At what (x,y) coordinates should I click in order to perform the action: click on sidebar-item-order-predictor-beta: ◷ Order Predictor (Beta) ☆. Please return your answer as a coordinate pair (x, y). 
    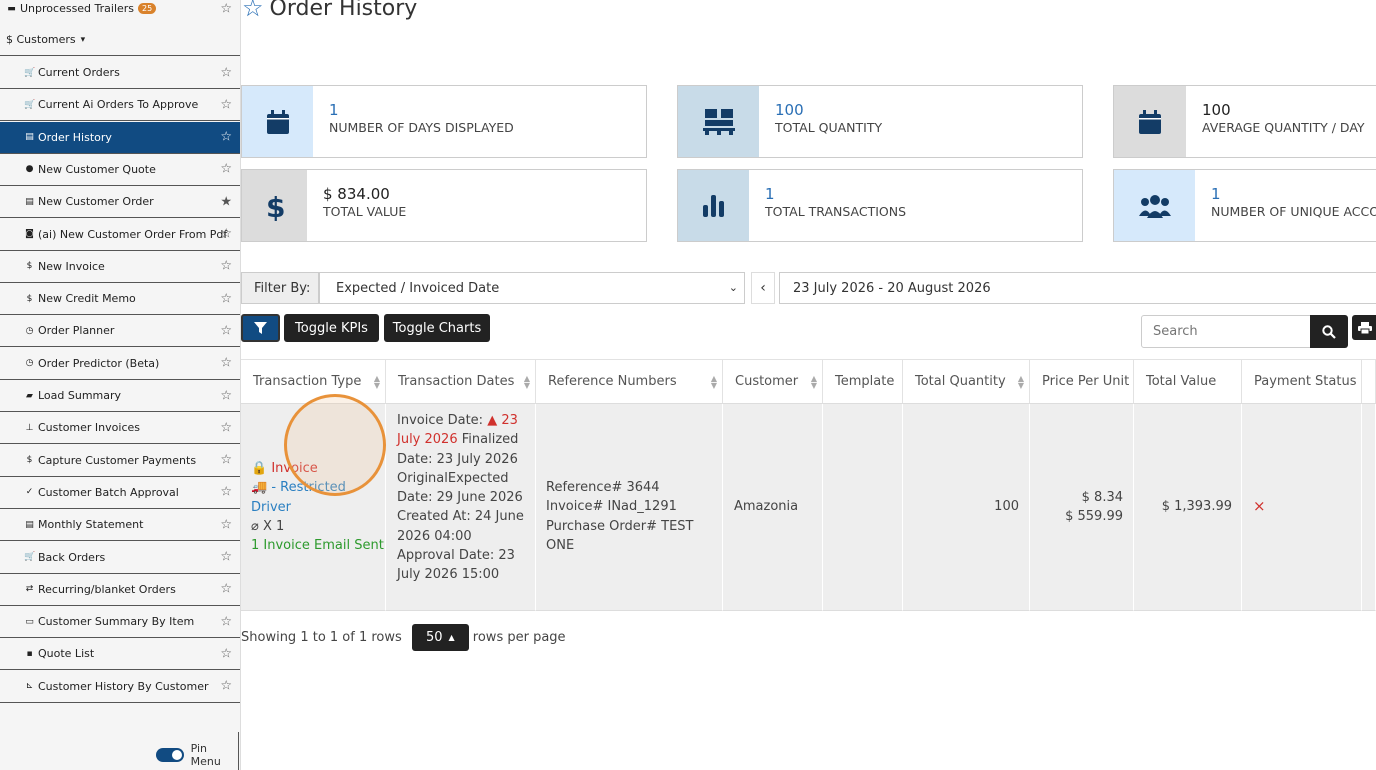
    Looking at the image, I should click on (120, 364).